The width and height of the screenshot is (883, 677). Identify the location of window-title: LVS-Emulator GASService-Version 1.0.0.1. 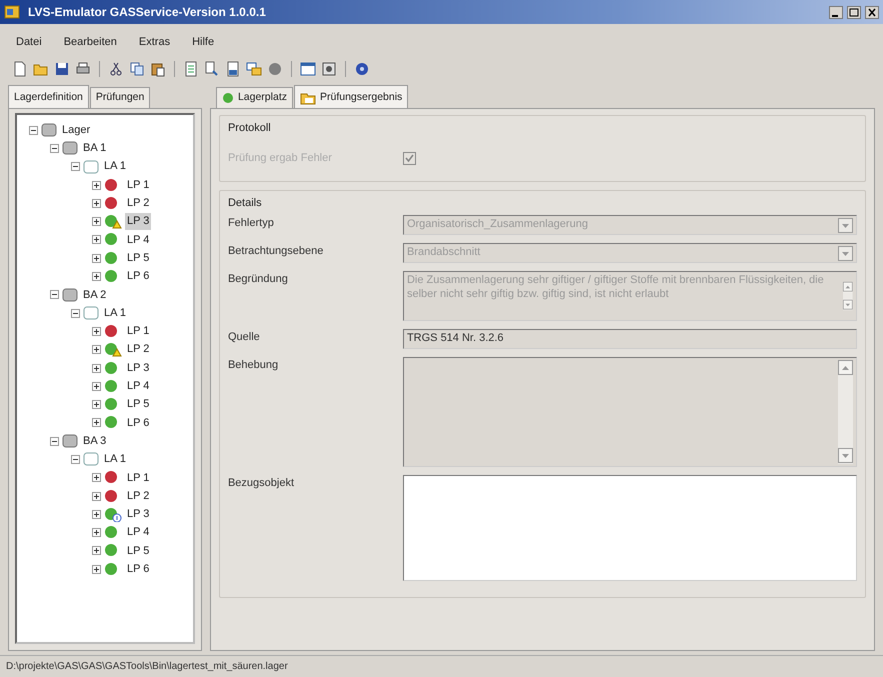
(147, 12).